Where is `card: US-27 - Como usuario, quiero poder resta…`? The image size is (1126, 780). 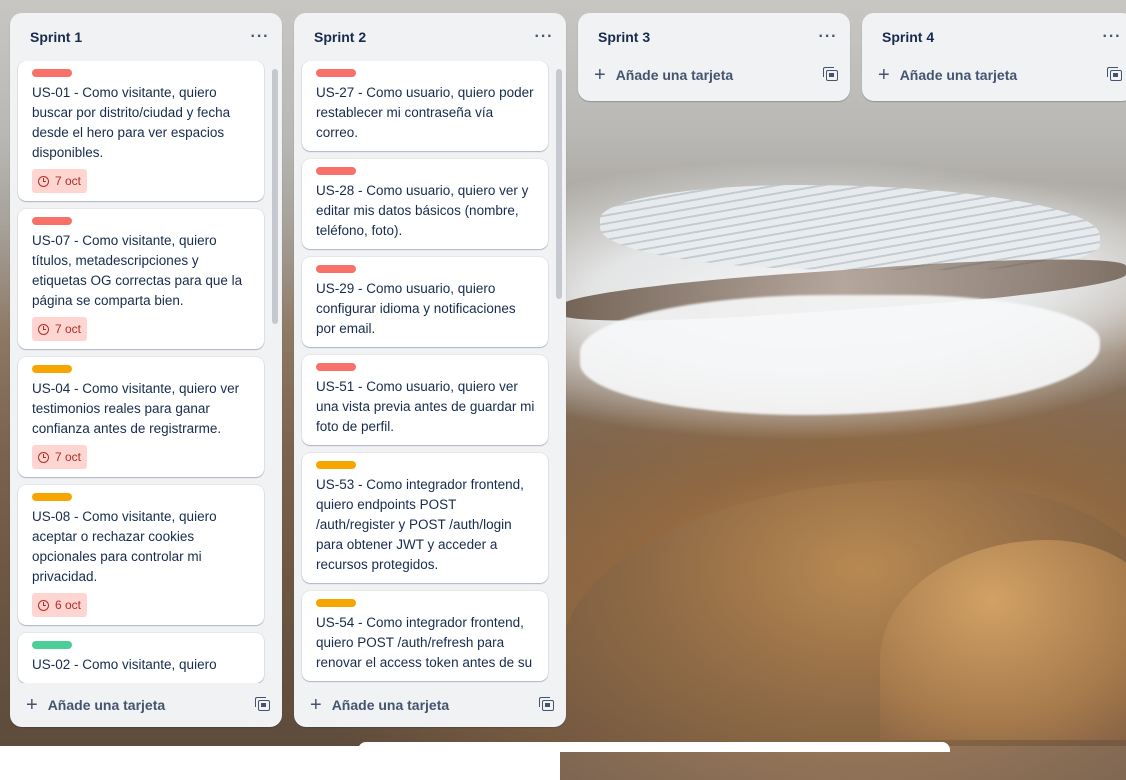 card: US-27 - Como usuario, quiero poder resta… is located at coordinates (425, 106).